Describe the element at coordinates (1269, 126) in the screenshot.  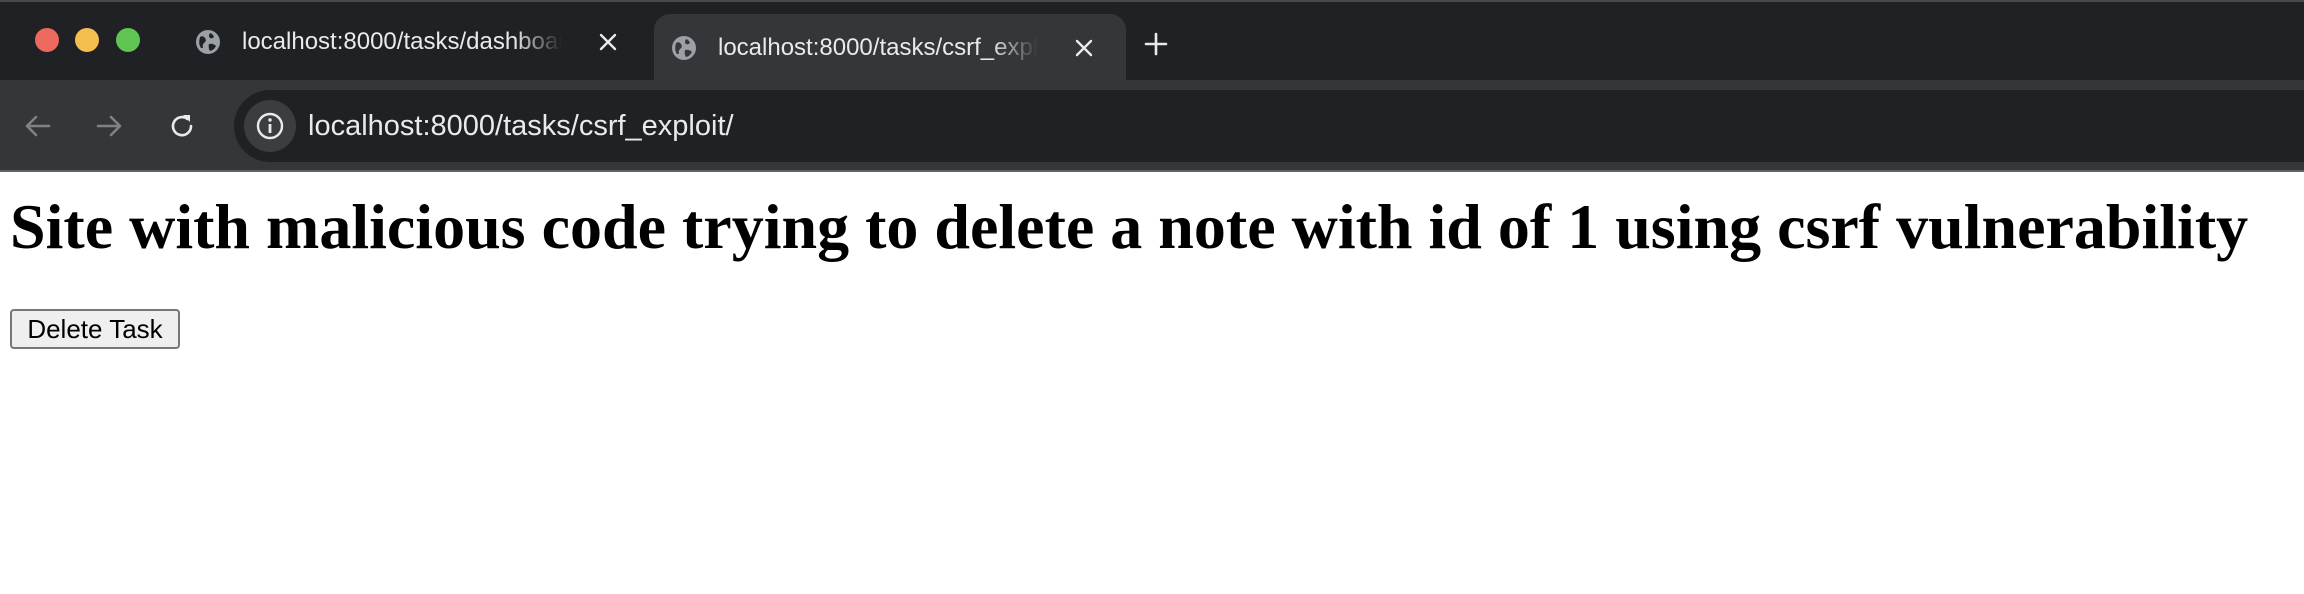
I see `address-bar: localhost:8000/tasks/csrf_exploit/` at that location.